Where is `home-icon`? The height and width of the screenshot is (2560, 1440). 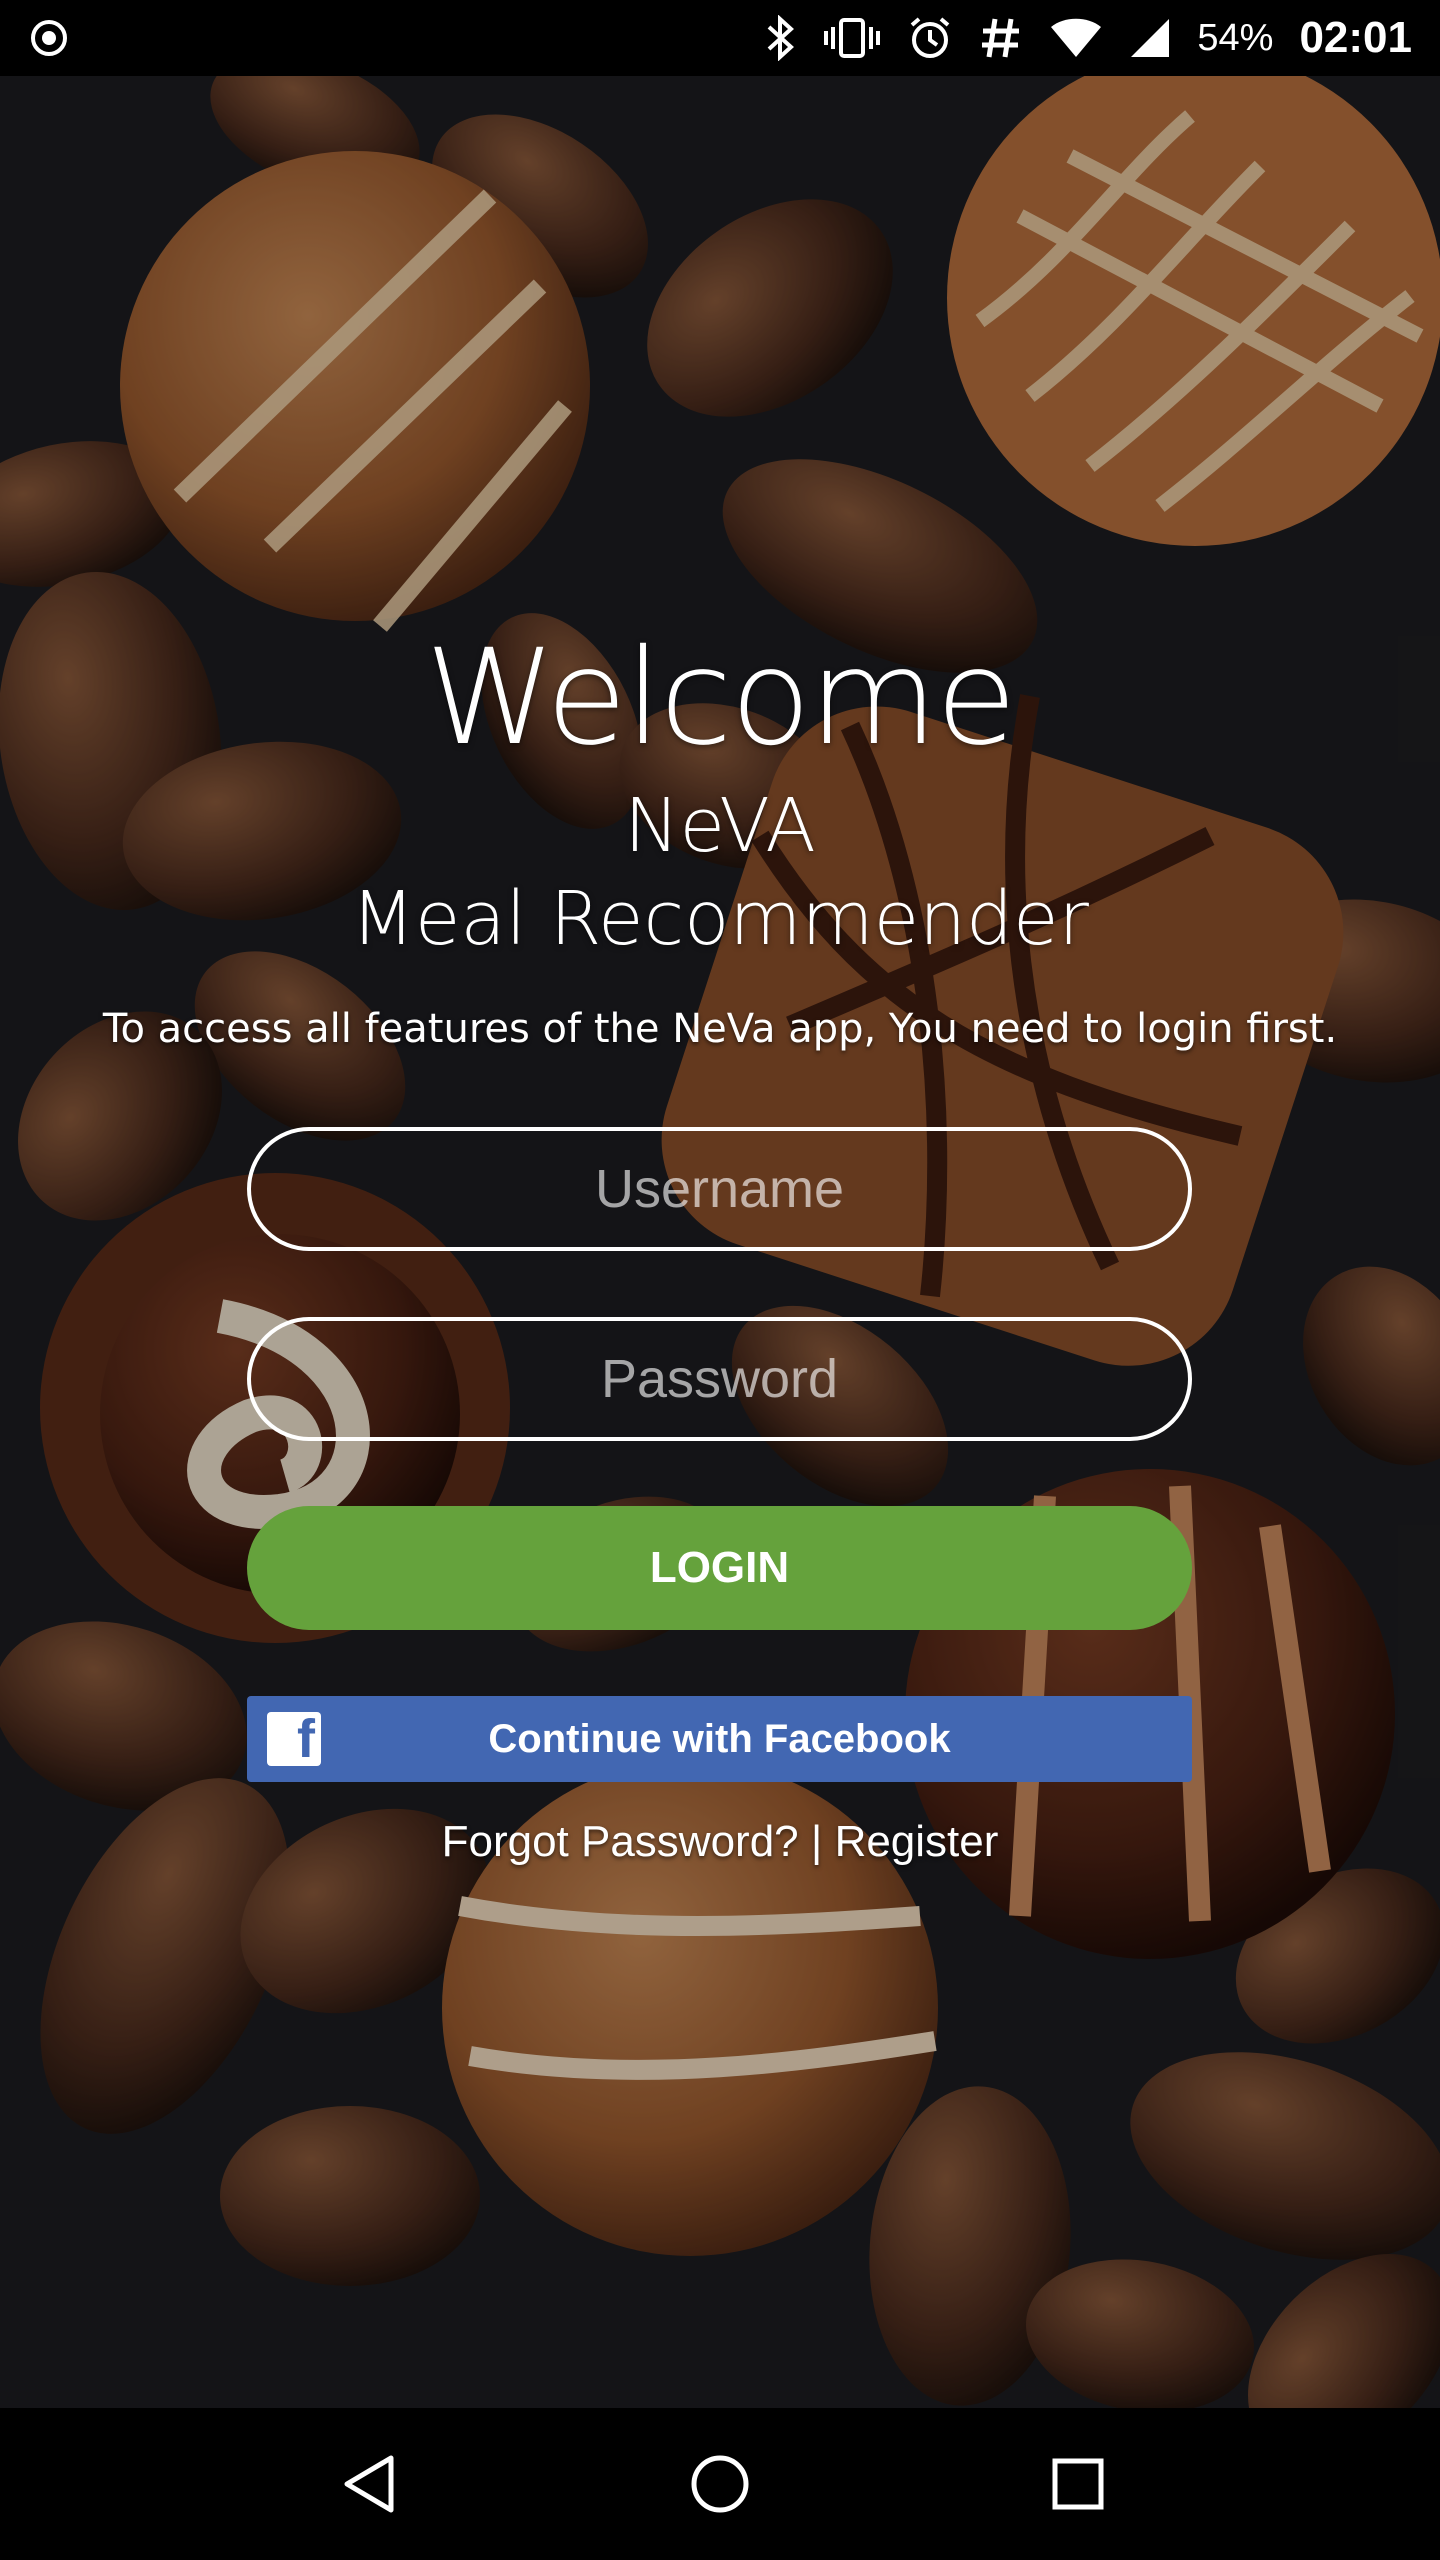
home-icon is located at coordinates (720, 2484).